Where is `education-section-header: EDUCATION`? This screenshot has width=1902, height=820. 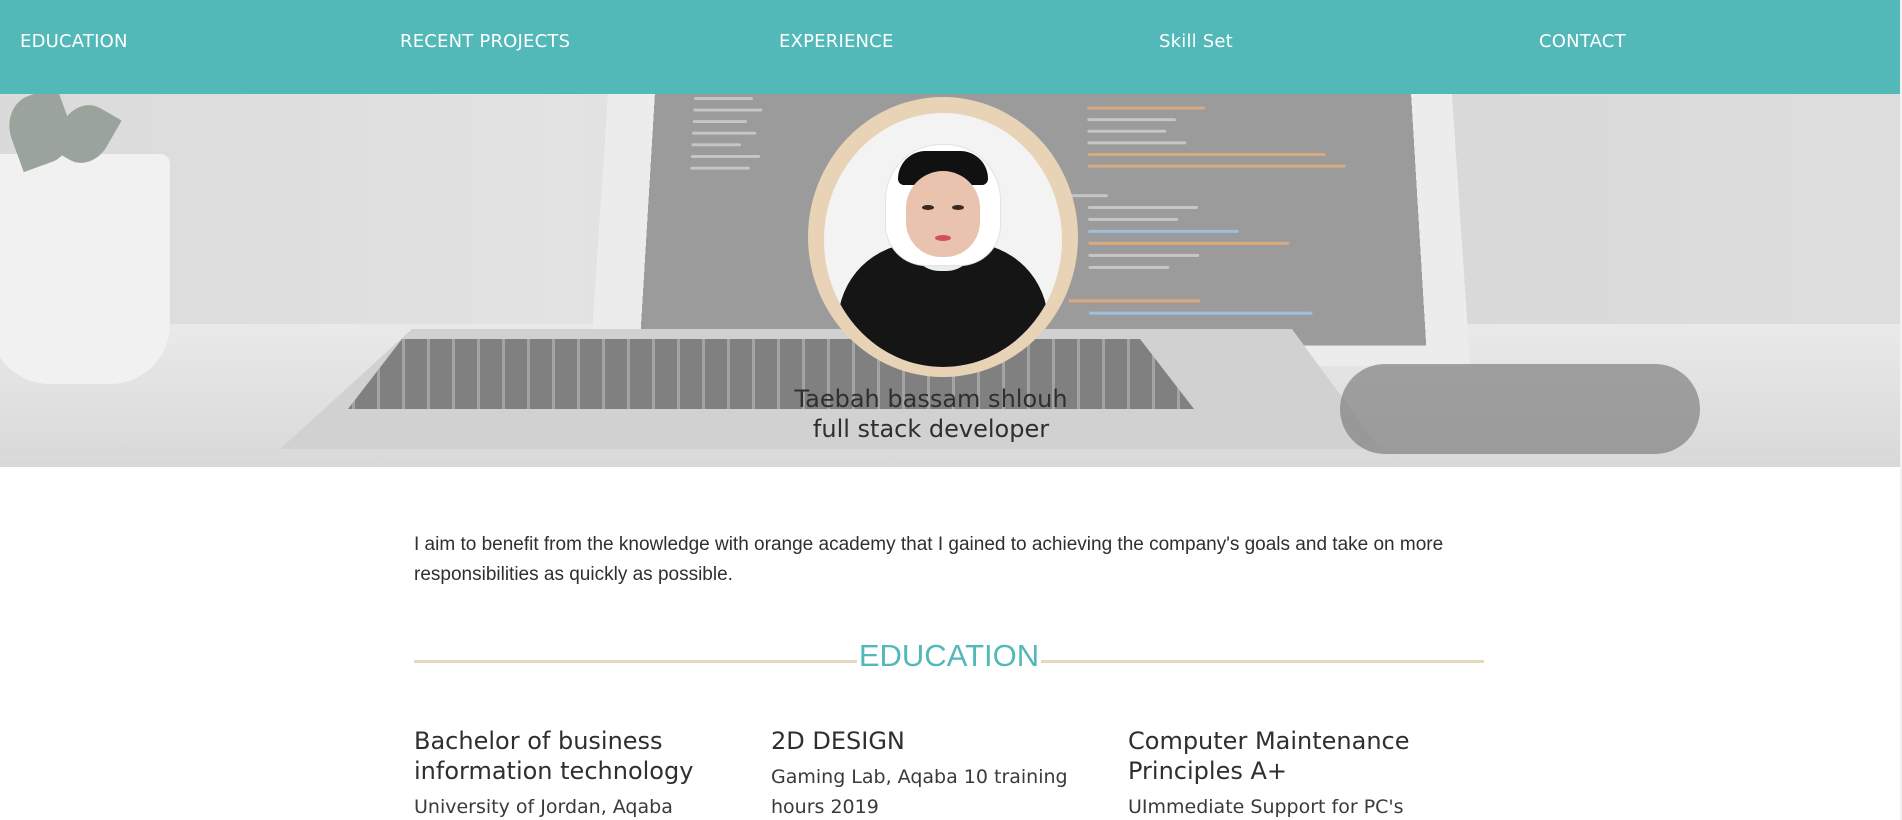
education-section-header: EDUCATION is located at coordinates (949, 656).